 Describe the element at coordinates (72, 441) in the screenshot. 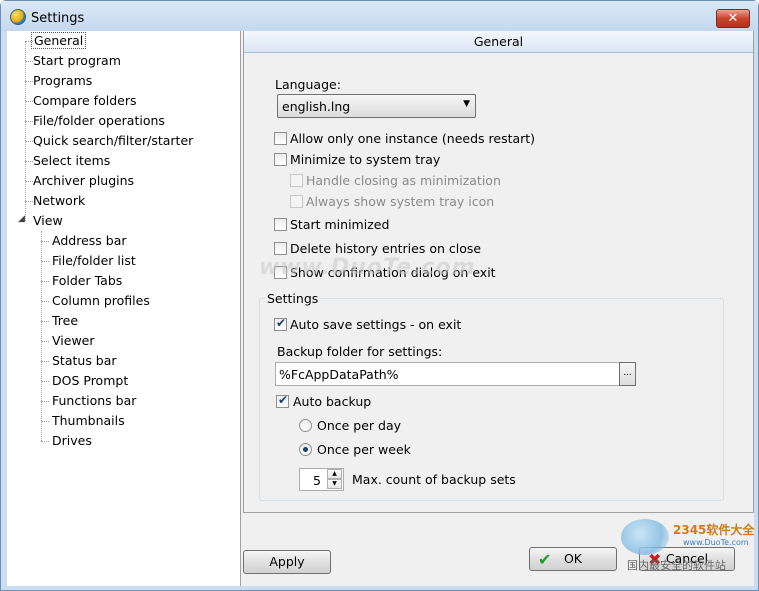

I see `tree-item-drives: Drives` at that location.